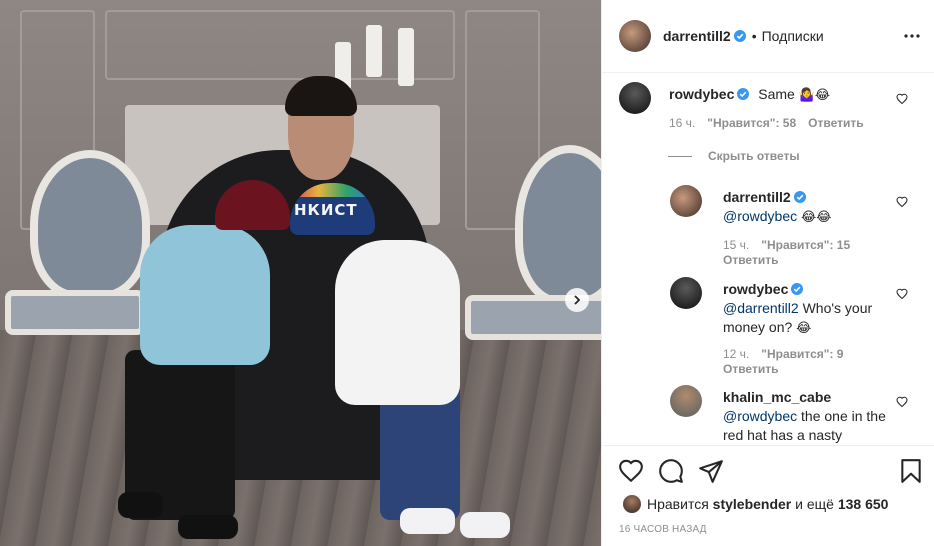 The height and width of the screenshot is (546, 934). I want to click on mention-link: @darrentill2, so click(761, 308).